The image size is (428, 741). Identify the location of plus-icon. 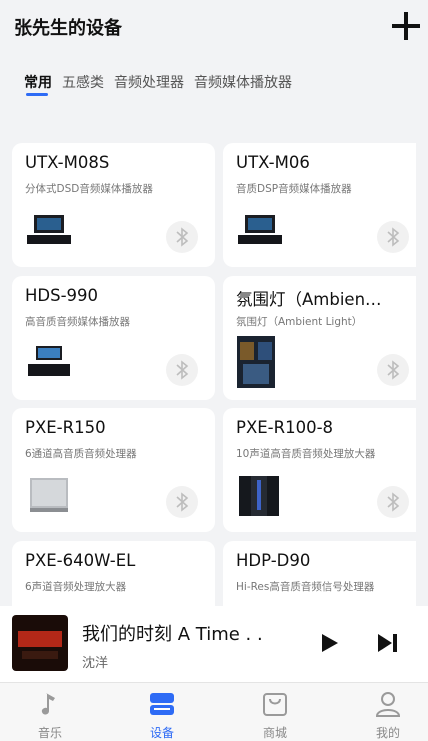
(406, 26).